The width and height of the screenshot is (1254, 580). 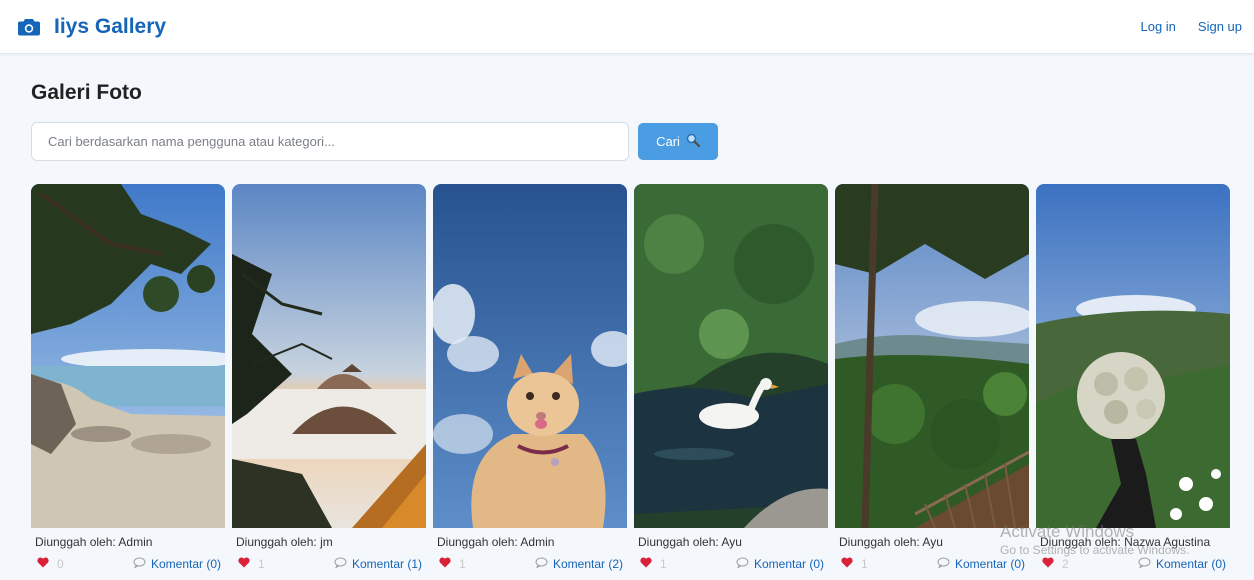 I want to click on nav-links: Log in Sign up, so click(x=1191, y=26).